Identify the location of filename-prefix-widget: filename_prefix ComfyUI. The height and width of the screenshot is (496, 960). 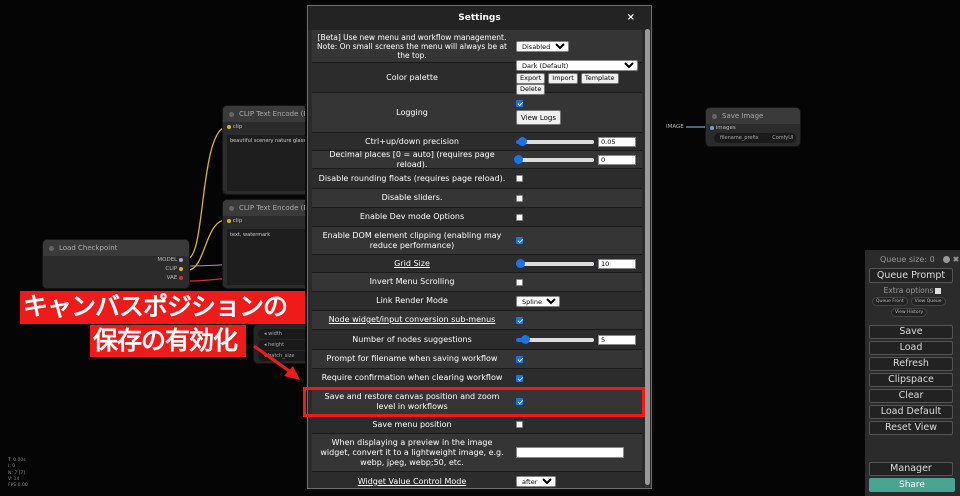
(755, 138).